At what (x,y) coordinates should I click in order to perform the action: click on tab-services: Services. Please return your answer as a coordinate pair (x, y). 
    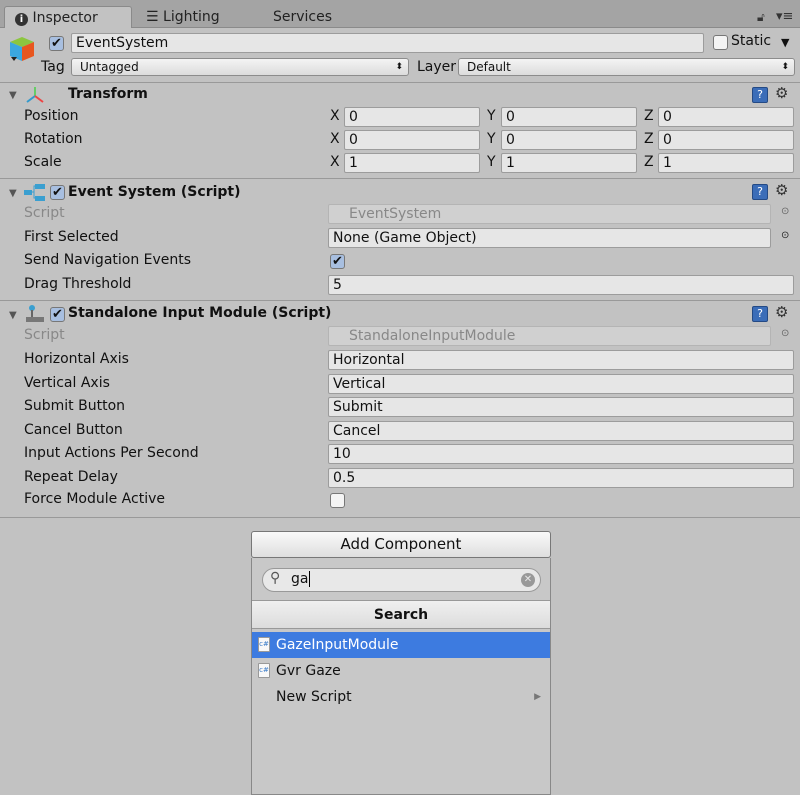
    Looking at the image, I should click on (302, 17).